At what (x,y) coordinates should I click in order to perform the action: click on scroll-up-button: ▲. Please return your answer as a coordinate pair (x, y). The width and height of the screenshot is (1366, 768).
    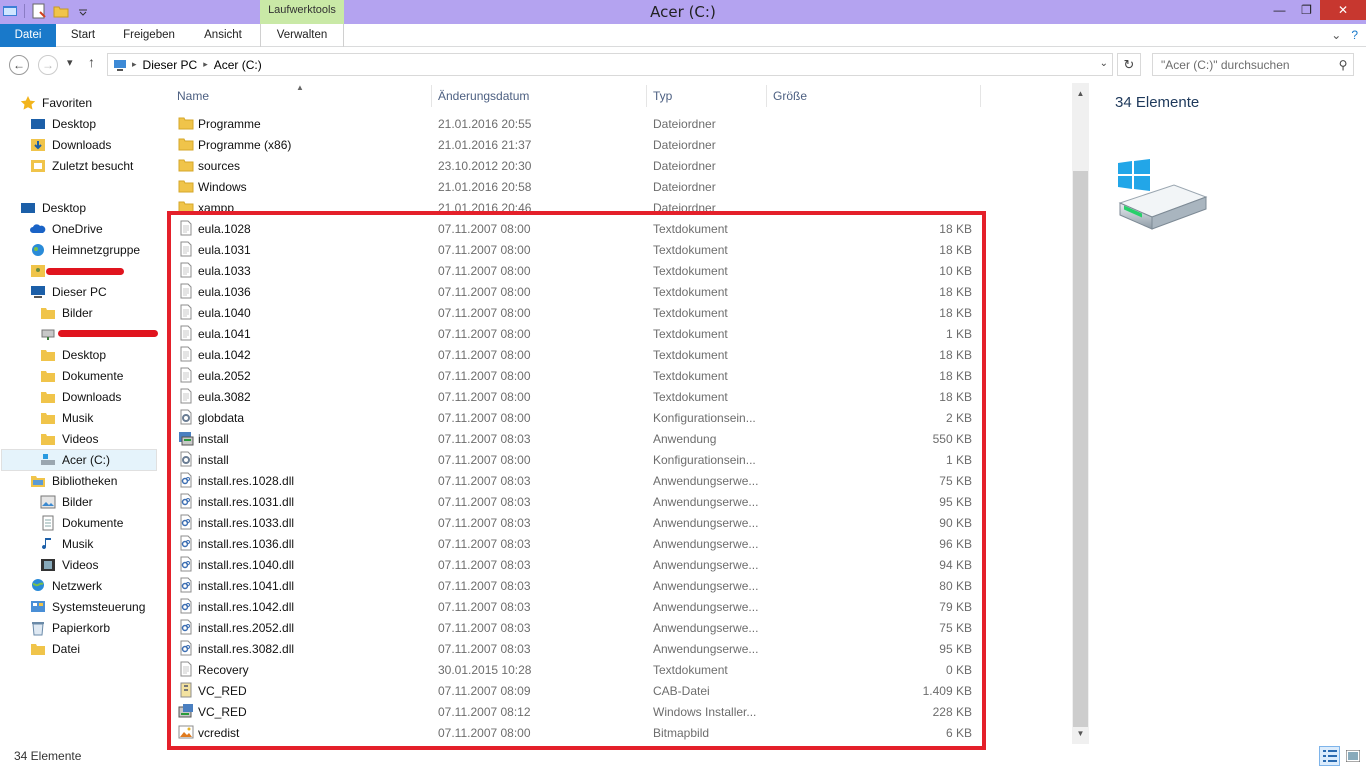
    Looking at the image, I should click on (1080, 93).